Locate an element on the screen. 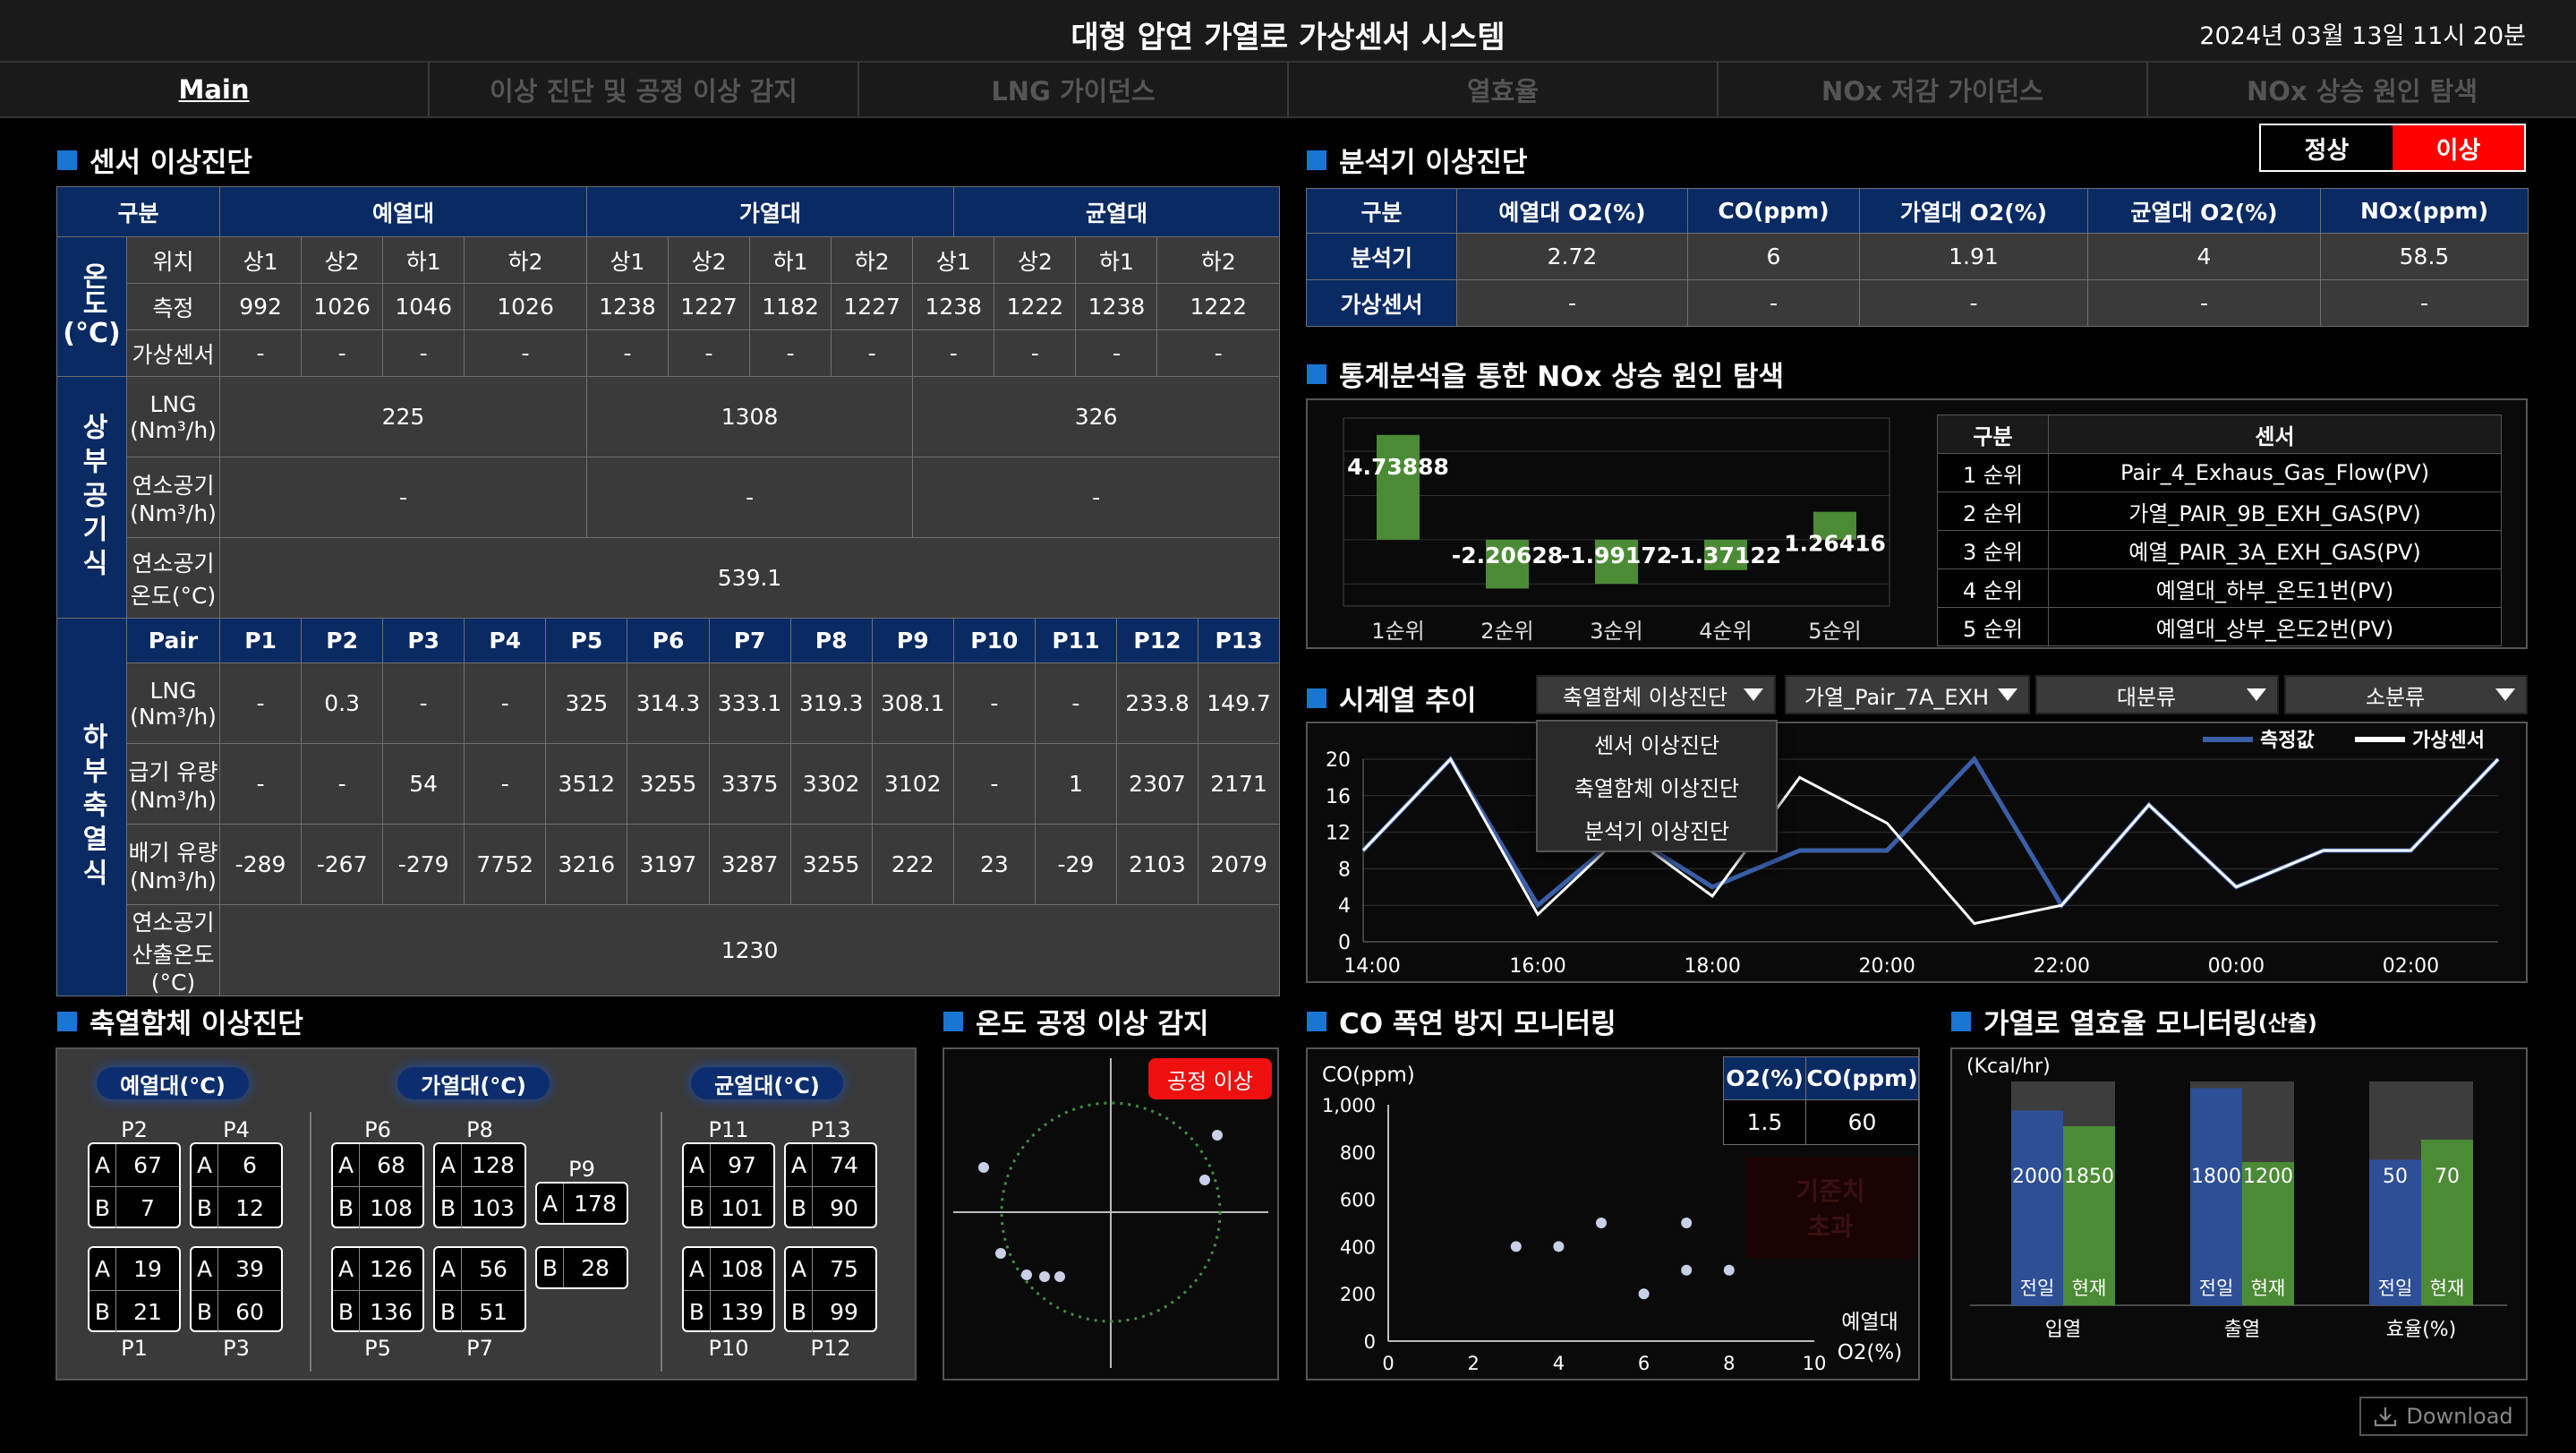  row-label-exhaust: 배기 유량 (Nm³/h) is located at coordinates (173, 864).